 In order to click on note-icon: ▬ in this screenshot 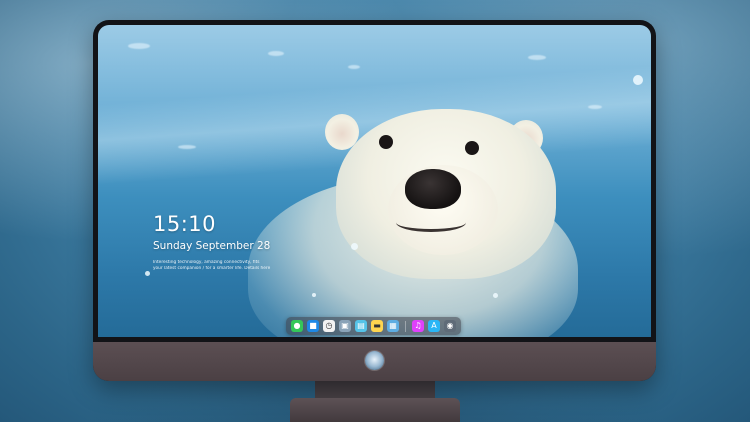, I will do `click(377, 325)`.